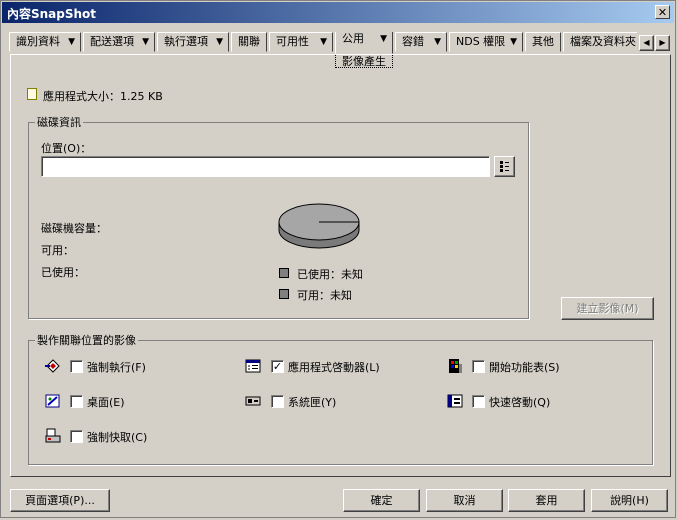 The image size is (678, 520). Describe the element at coordinates (57, 250) in the screenshot. I see `available-label: 可用：` at that location.